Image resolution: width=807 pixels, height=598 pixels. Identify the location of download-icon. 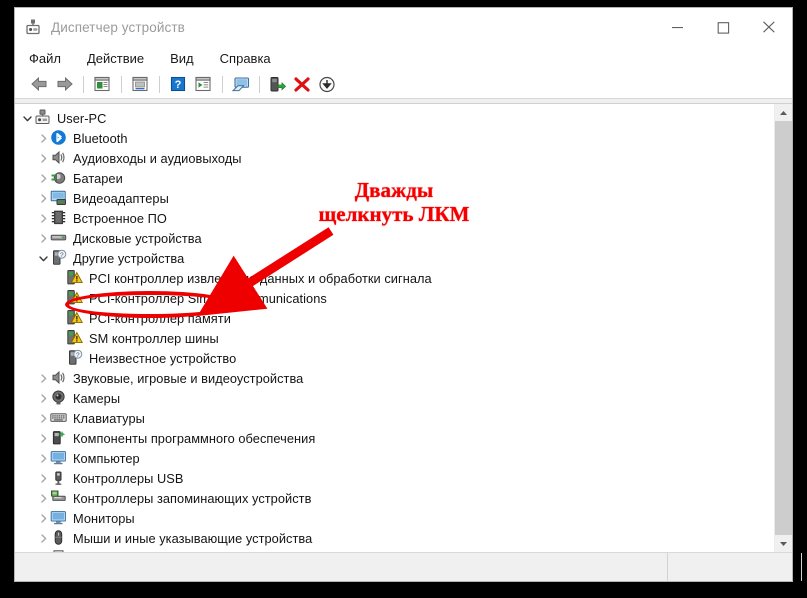
(327, 84).